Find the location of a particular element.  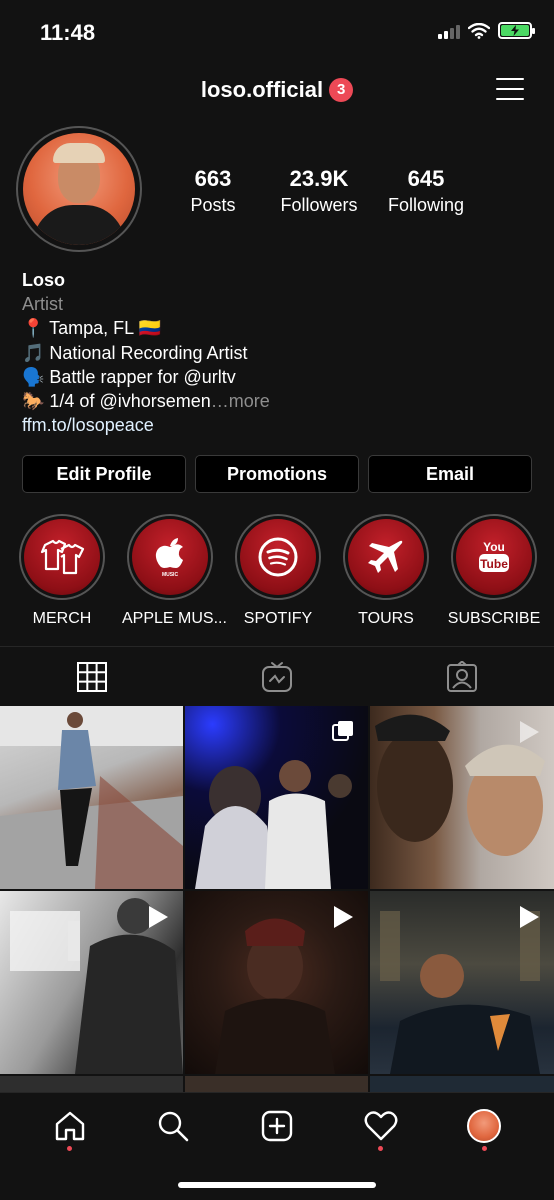

nav-home is located at coordinates (70, 1126).